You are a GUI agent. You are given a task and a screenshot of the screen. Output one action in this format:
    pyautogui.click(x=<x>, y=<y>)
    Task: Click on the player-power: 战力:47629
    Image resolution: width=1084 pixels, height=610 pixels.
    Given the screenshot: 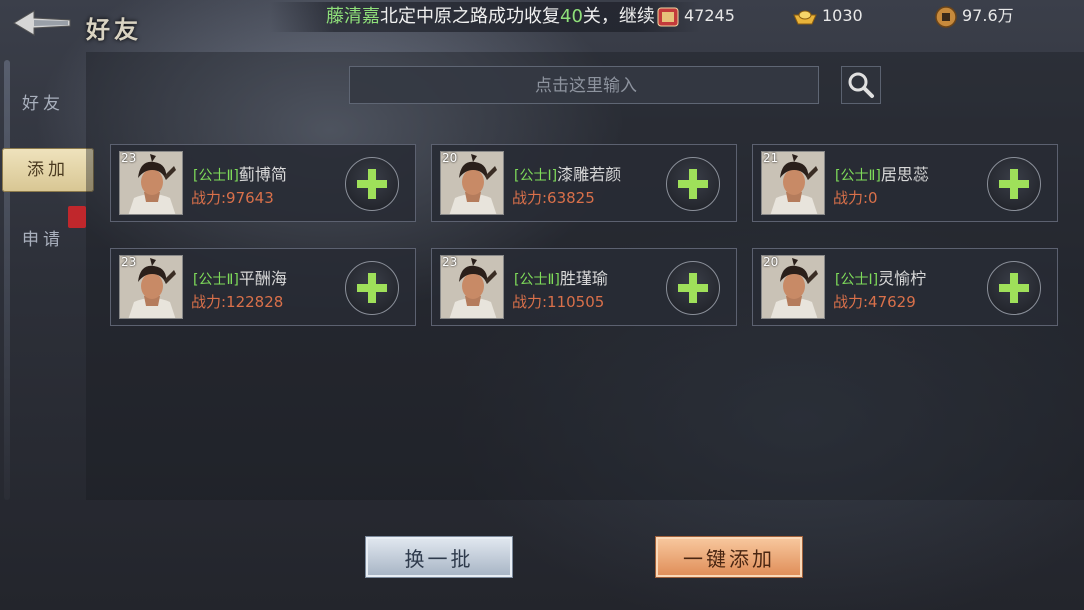 What is the action you would take?
    pyautogui.click(x=874, y=302)
    